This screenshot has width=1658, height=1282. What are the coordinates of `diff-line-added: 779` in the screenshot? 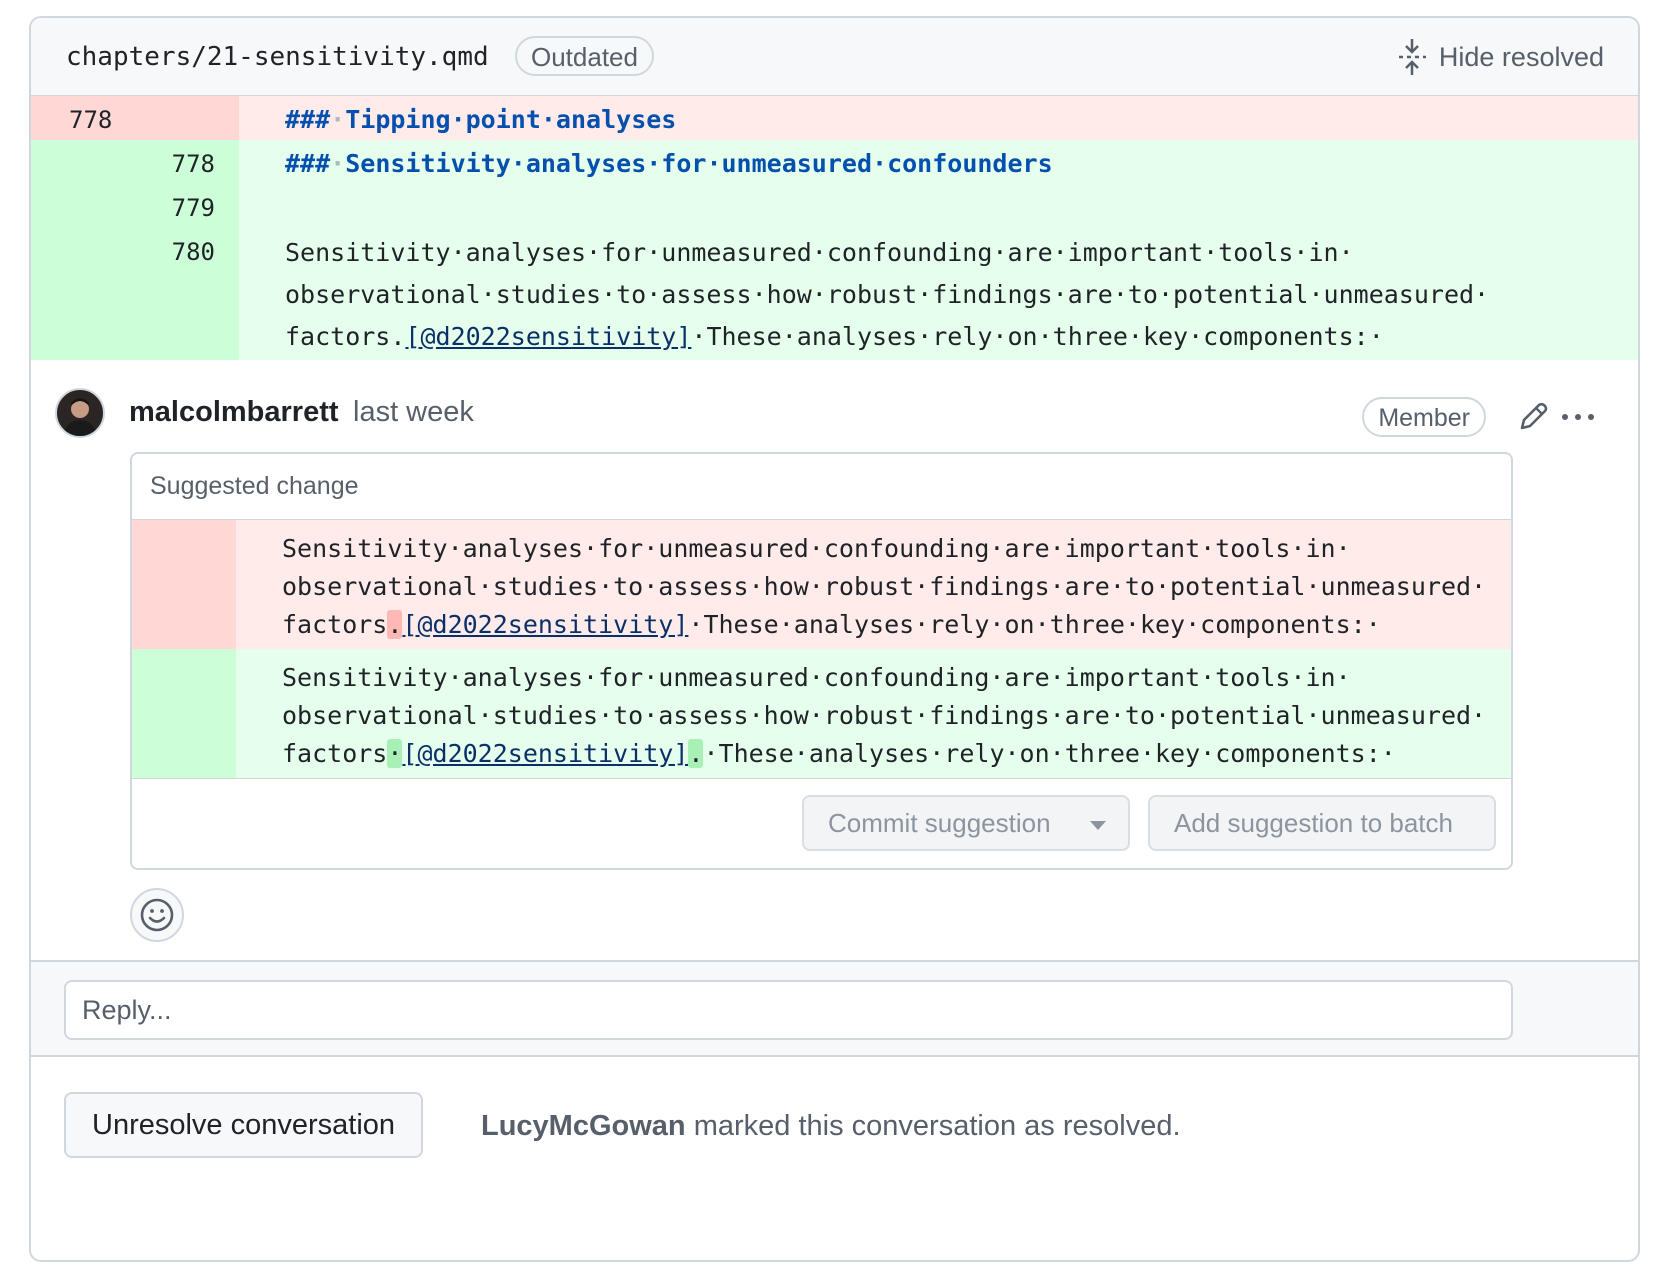 It's located at (834, 206).